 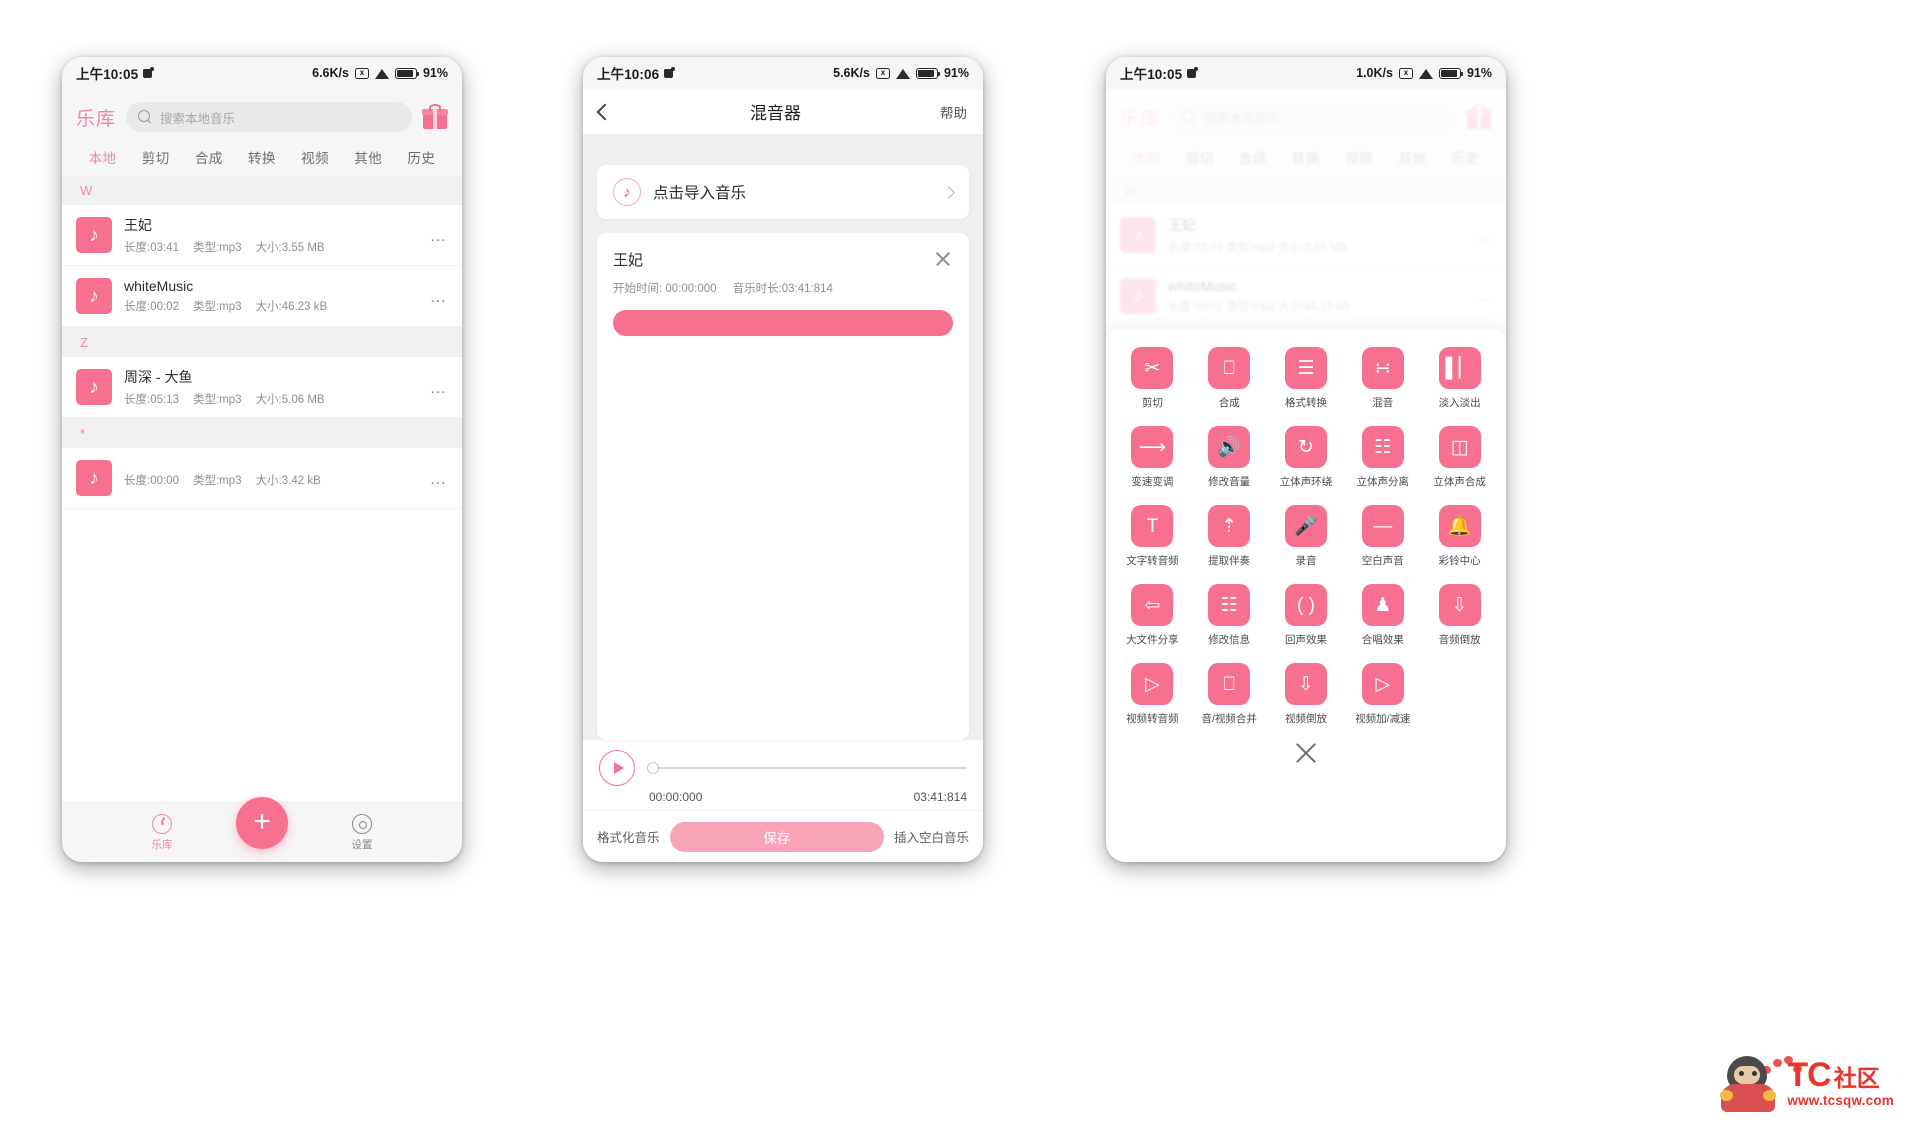 What do you see at coordinates (1450, 73) in the screenshot?
I see `battery-icon` at bounding box center [1450, 73].